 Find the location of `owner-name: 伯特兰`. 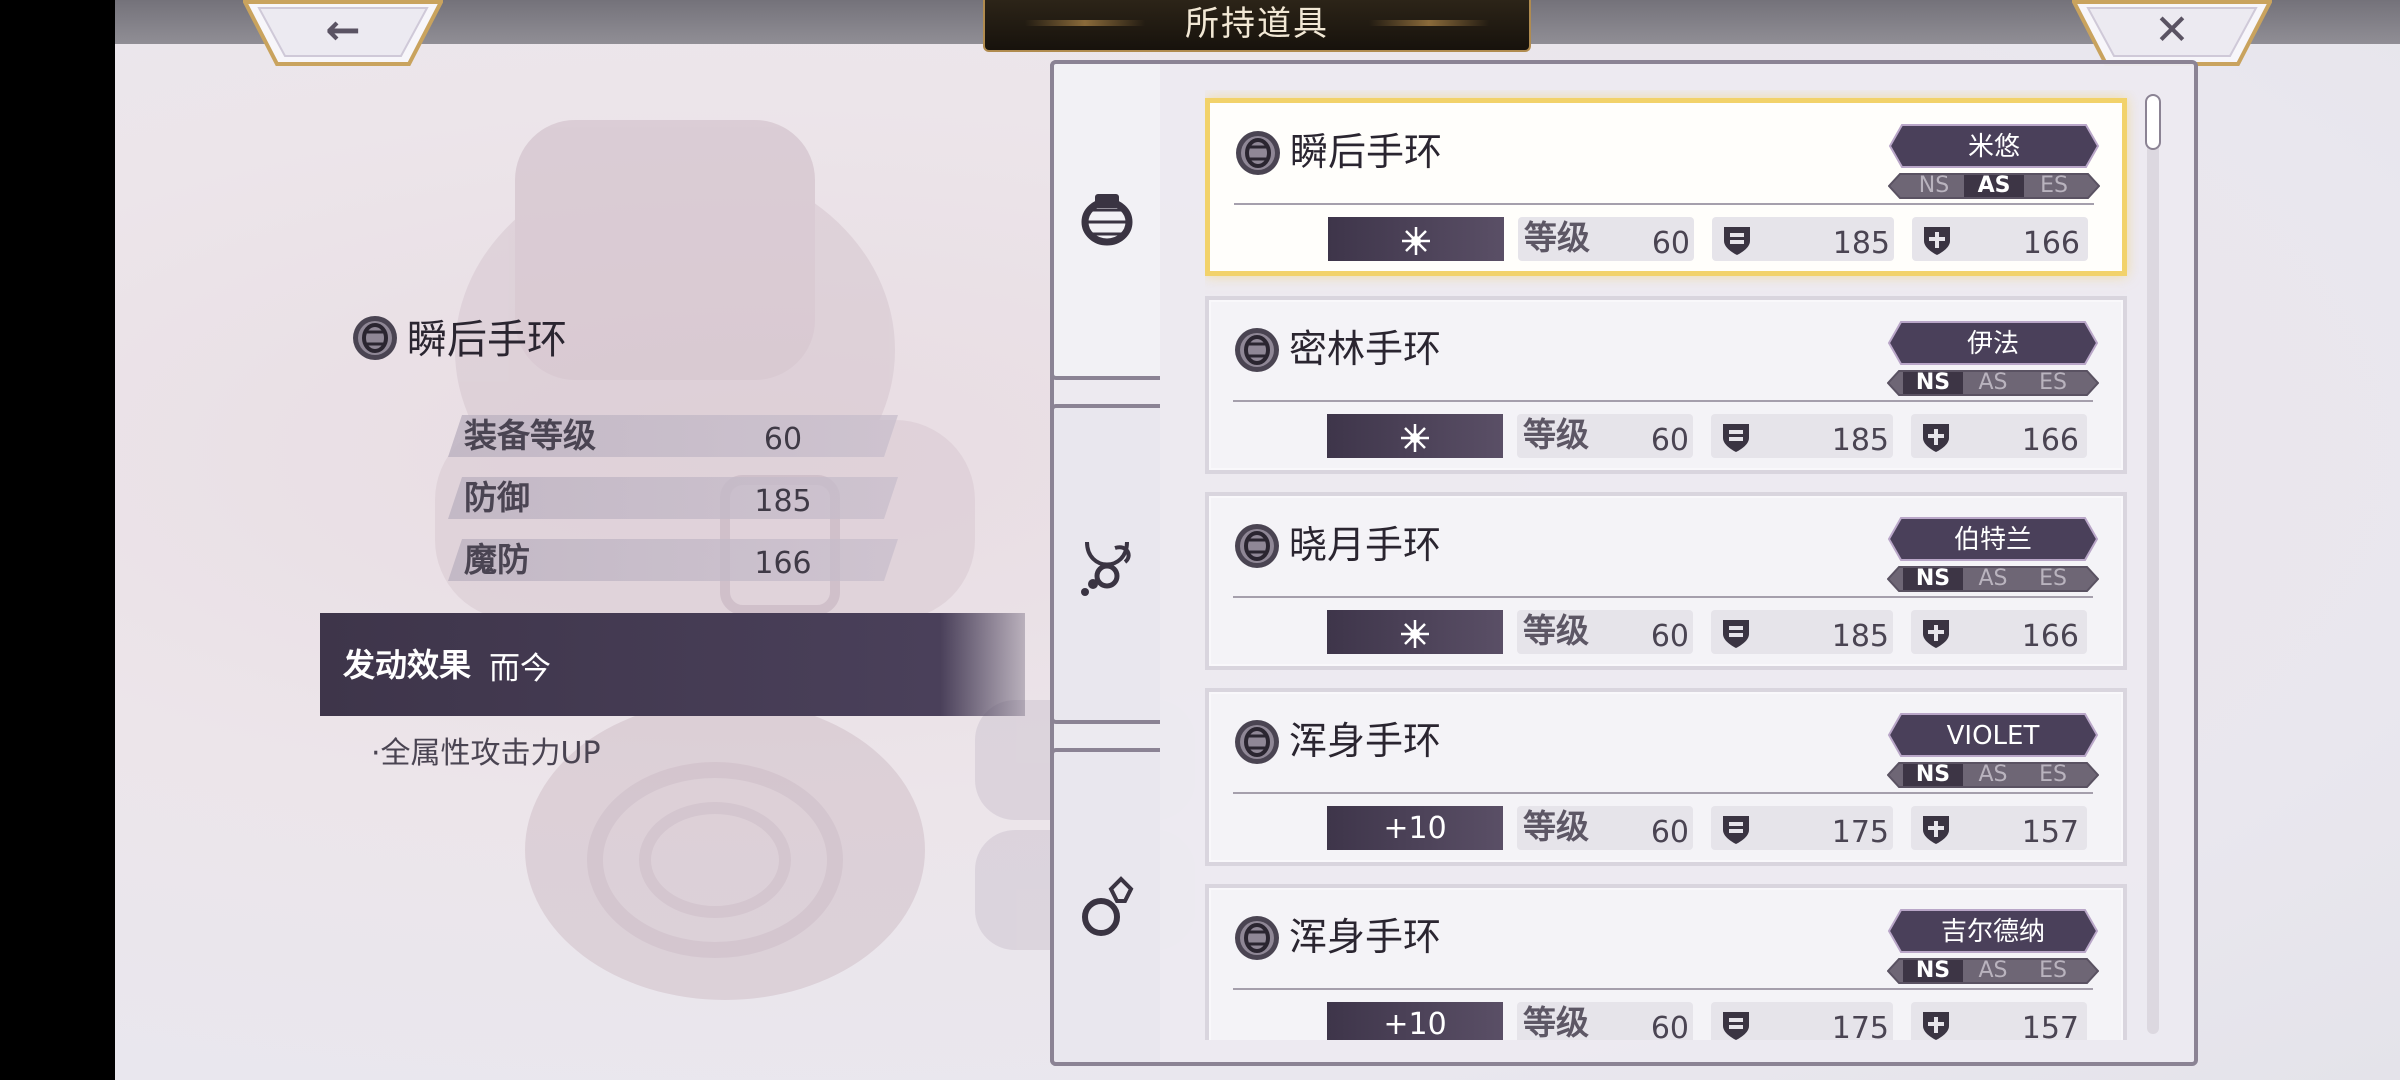

owner-name: 伯特兰 is located at coordinates (1992, 540).